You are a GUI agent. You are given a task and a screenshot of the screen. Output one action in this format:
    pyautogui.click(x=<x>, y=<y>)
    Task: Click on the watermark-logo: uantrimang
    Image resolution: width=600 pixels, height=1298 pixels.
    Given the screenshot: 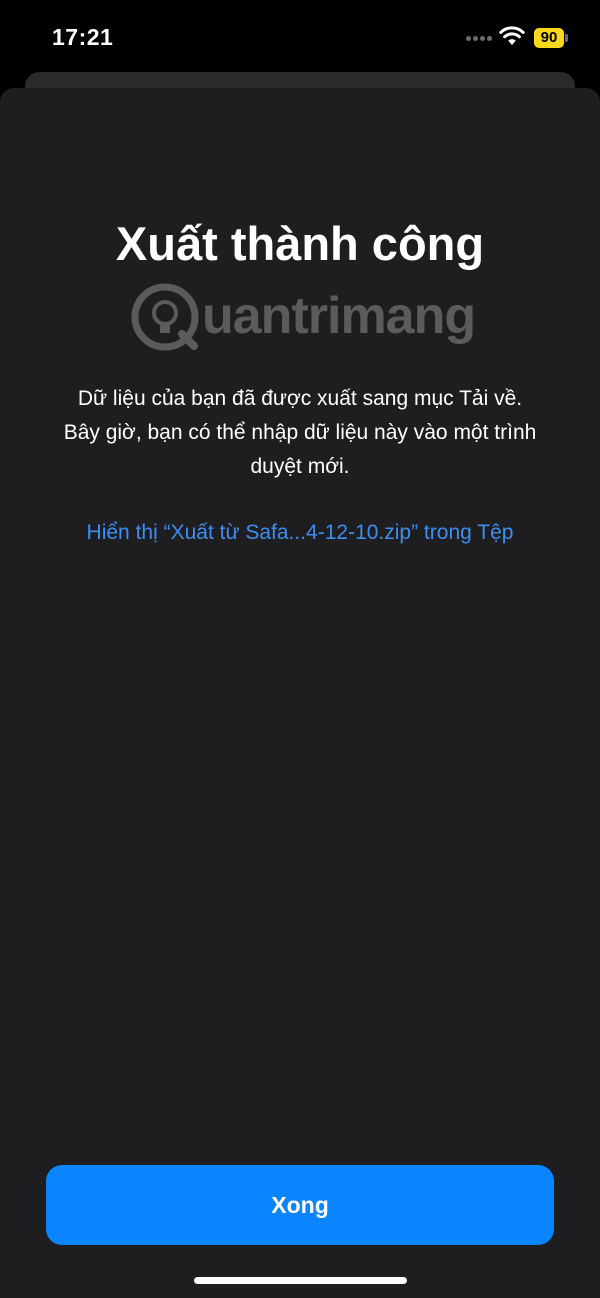 What is the action you would take?
    pyautogui.click(x=310, y=318)
    